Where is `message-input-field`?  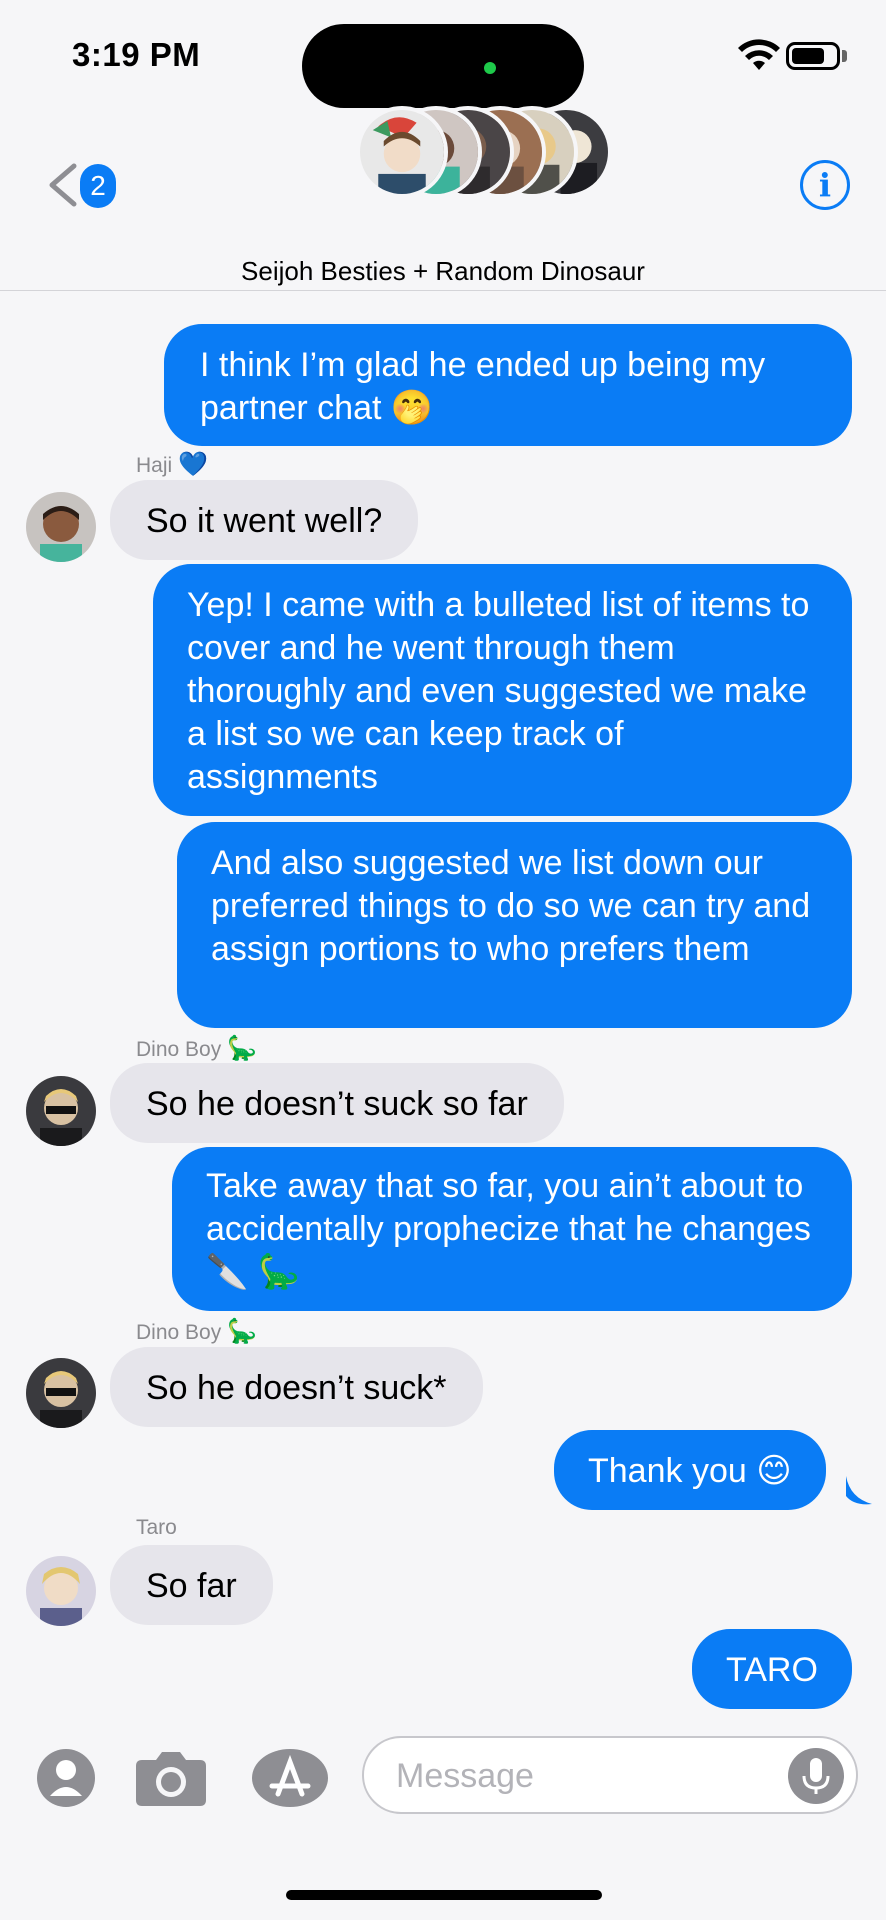 message-input-field is located at coordinates (610, 1775).